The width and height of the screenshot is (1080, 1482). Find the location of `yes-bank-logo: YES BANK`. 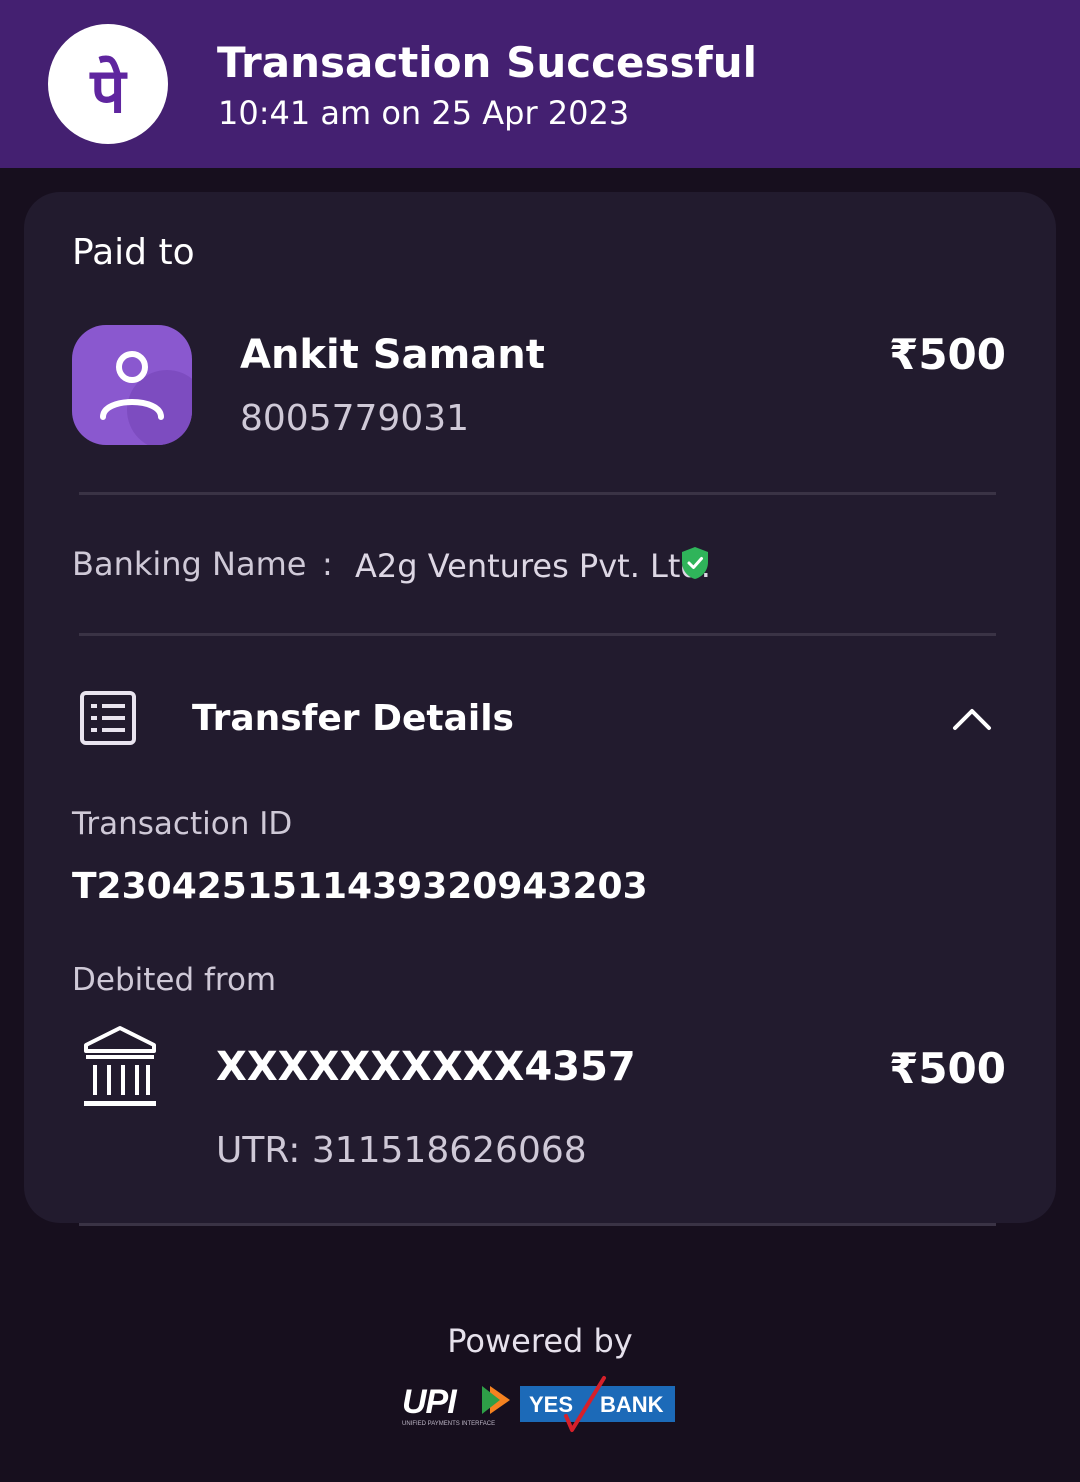

yes-bank-logo: YES BANK is located at coordinates (597, 1404).